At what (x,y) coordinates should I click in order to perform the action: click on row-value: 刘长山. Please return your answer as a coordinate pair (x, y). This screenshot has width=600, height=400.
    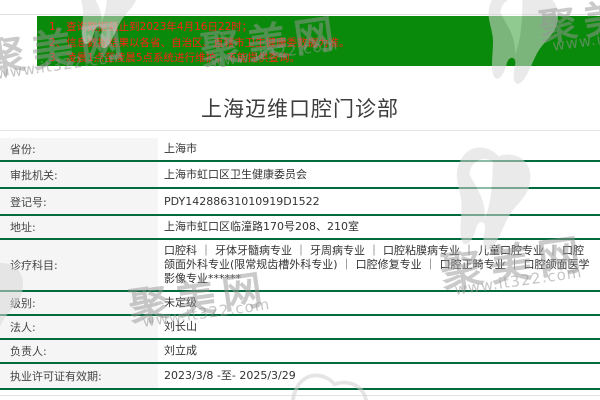
    Looking at the image, I should click on (379, 327).